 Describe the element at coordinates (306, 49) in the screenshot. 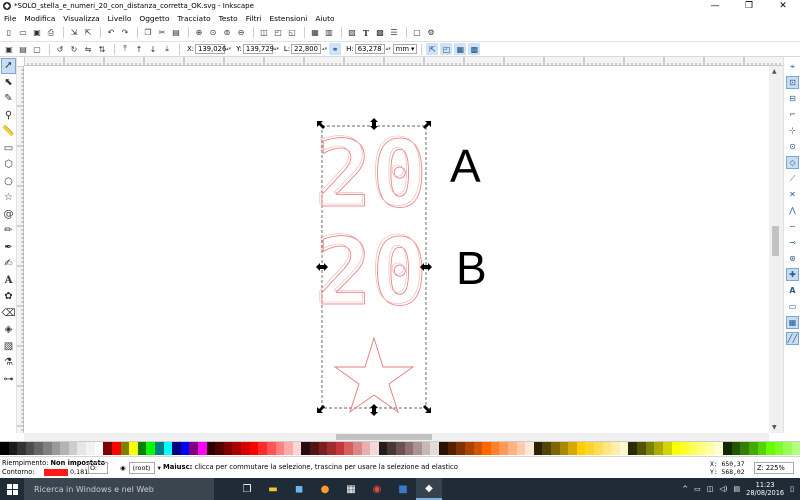

I see `width-input: 22,800` at that location.